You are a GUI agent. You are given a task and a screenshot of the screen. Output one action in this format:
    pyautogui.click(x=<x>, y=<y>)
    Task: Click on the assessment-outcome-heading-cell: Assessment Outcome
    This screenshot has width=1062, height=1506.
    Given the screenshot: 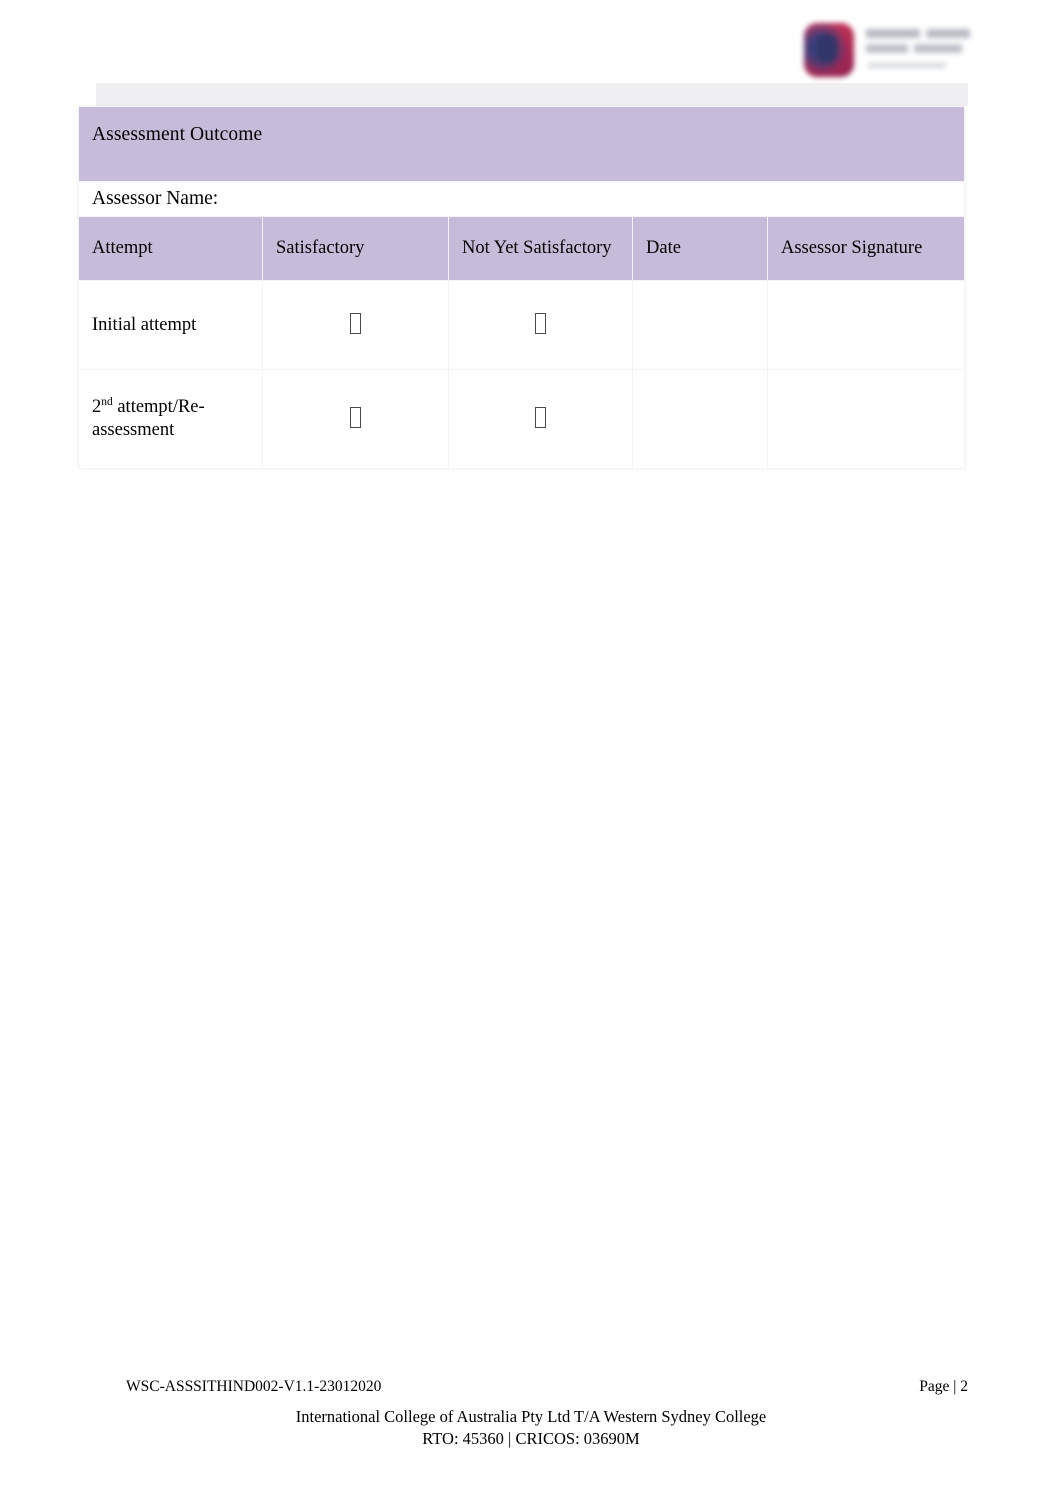 What is the action you would take?
    pyautogui.click(x=521, y=144)
    